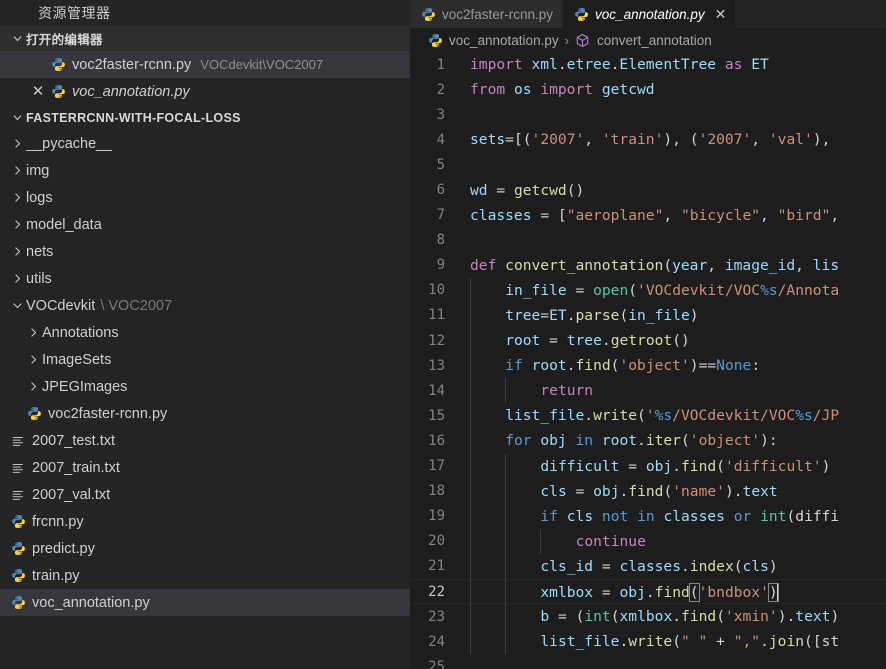 The height and width of the screenshot is (669, 886). What do you see at coordinates (205, 170) in the screenshot?
I see `tree-item-img: img` at bounding box center [205, 170].